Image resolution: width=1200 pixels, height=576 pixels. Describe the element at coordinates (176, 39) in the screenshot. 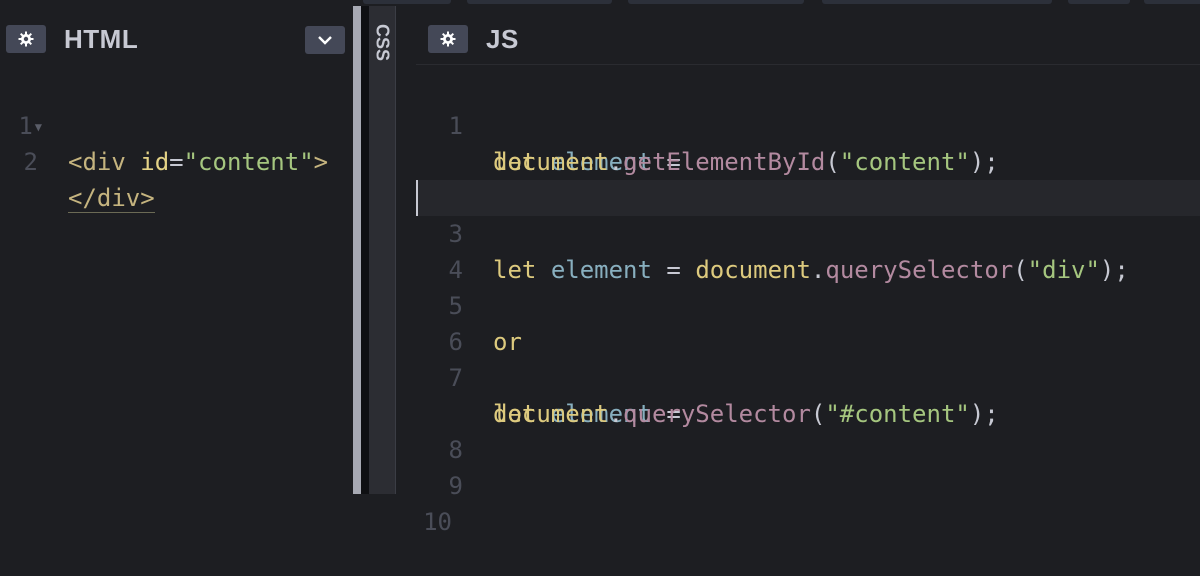

I see `html-pane-header: HTML` at that location.